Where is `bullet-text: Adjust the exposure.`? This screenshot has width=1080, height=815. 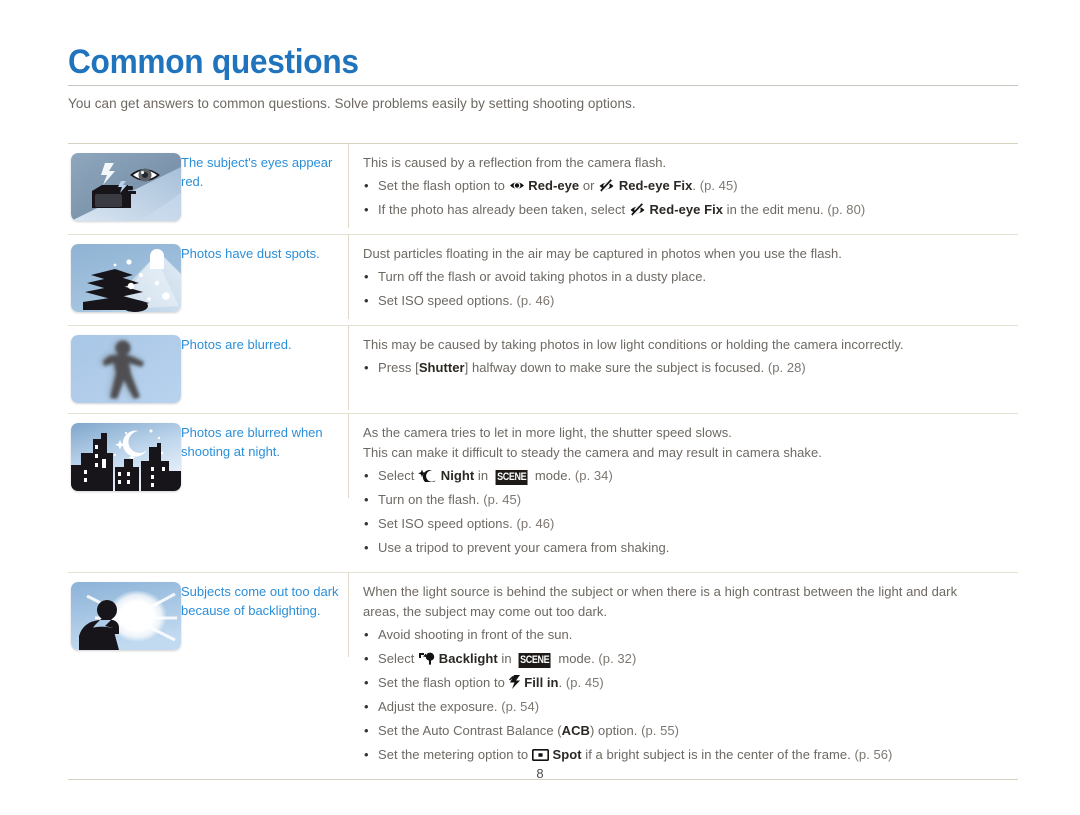
bullet-text: Adjust the exposure. is located at coordinates (440, 706).